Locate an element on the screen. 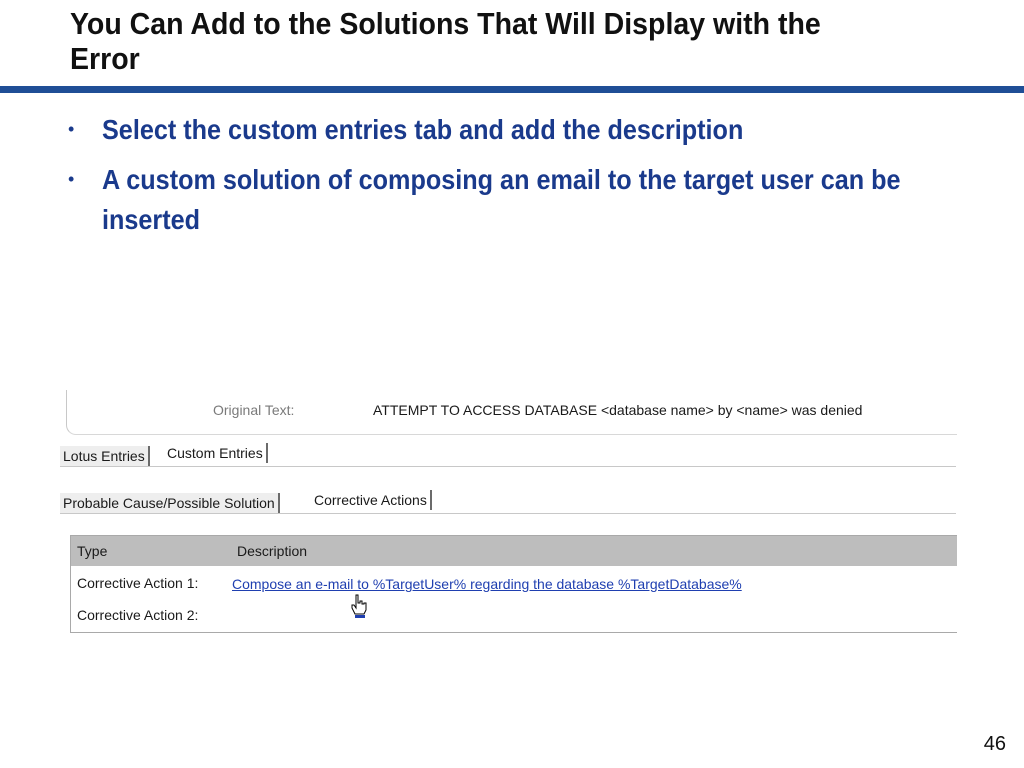  column-header-type: Type is located at coordinates (92, 551).